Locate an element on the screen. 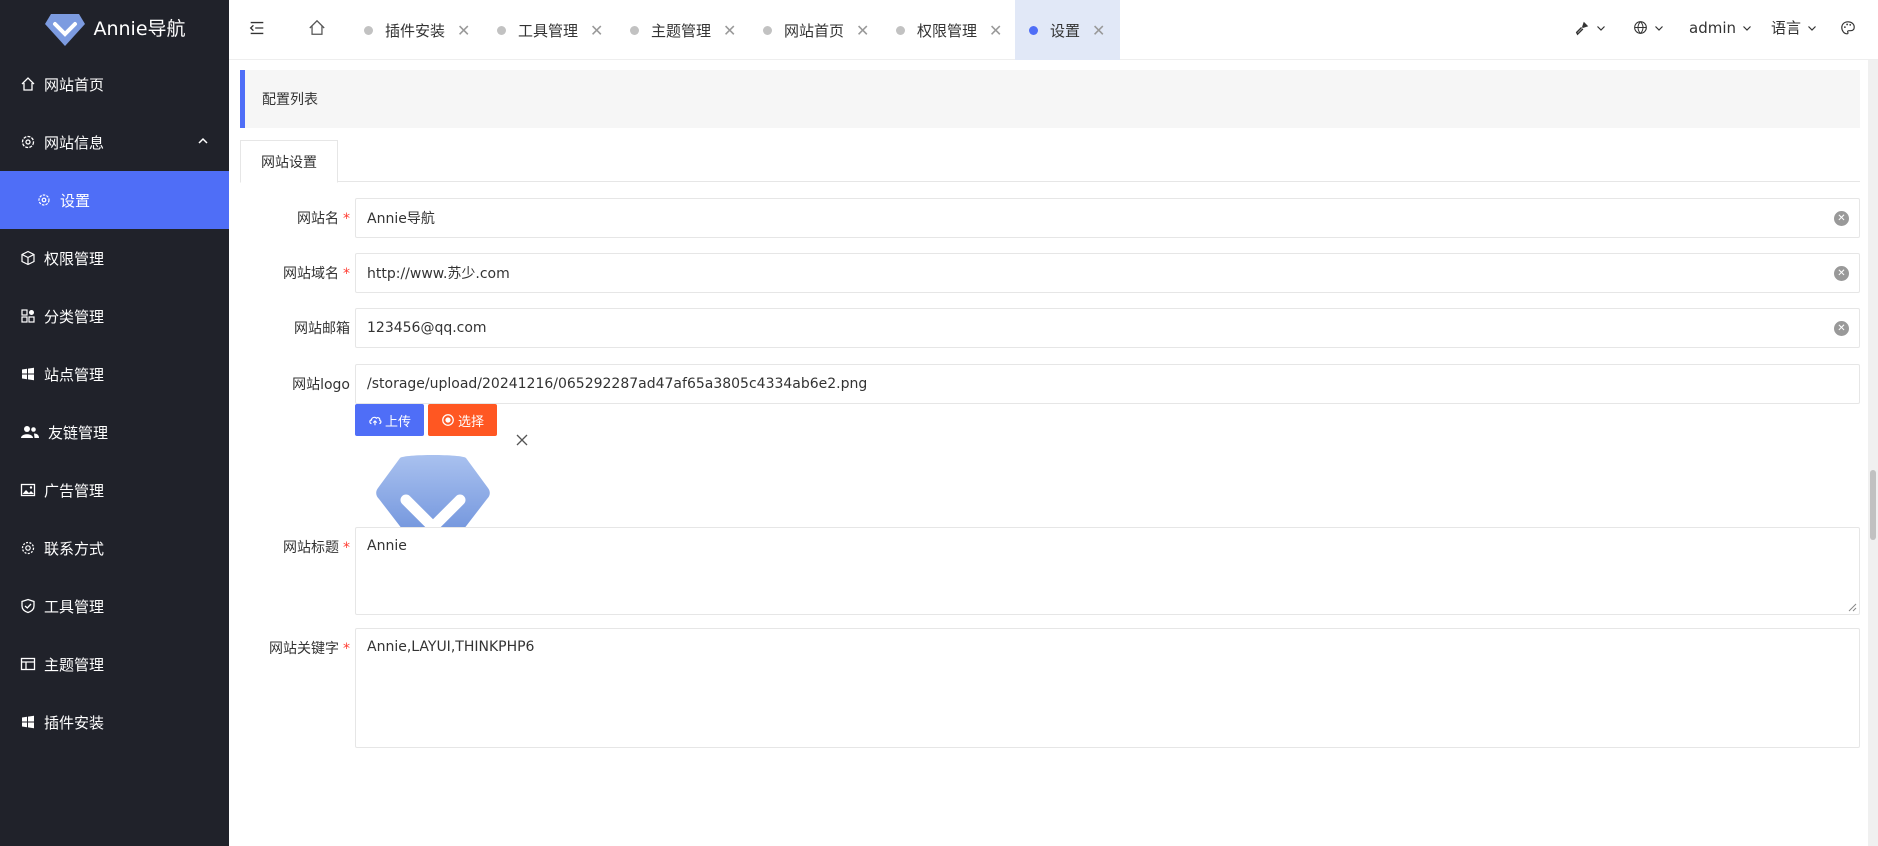 The height and width of the screenshot is (846, 1878). users-icon is located at coordinates (30, 432).